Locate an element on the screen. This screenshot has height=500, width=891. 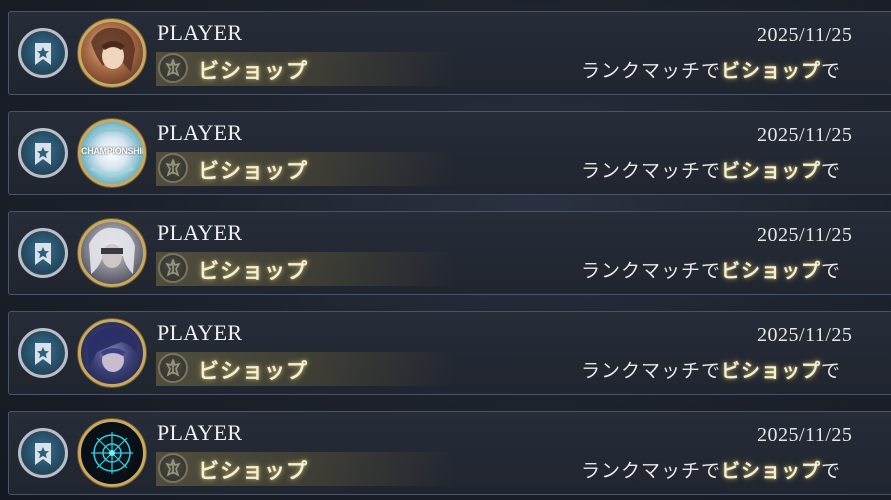
player-avatar: CHAMPIONSHIP is located at coordinates (112, 153).